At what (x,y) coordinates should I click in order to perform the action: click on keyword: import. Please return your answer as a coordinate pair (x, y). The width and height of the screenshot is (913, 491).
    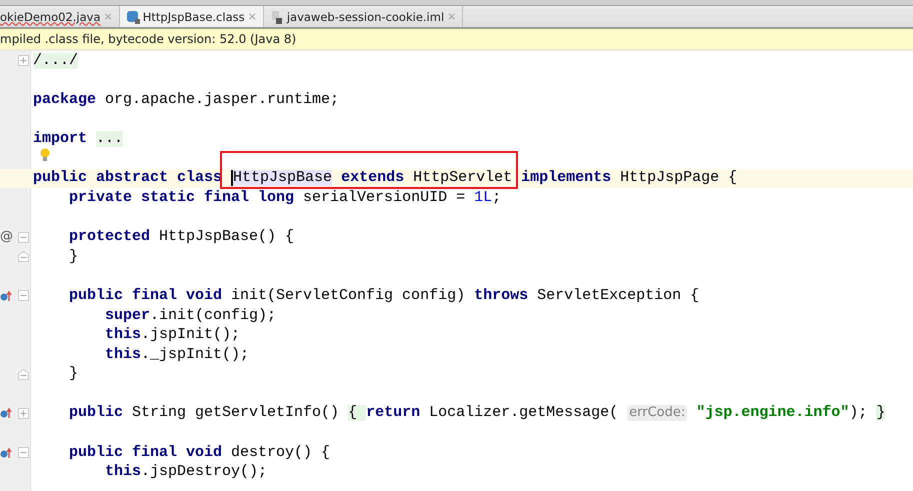
    Looking at the image, I should click on (60, 139).